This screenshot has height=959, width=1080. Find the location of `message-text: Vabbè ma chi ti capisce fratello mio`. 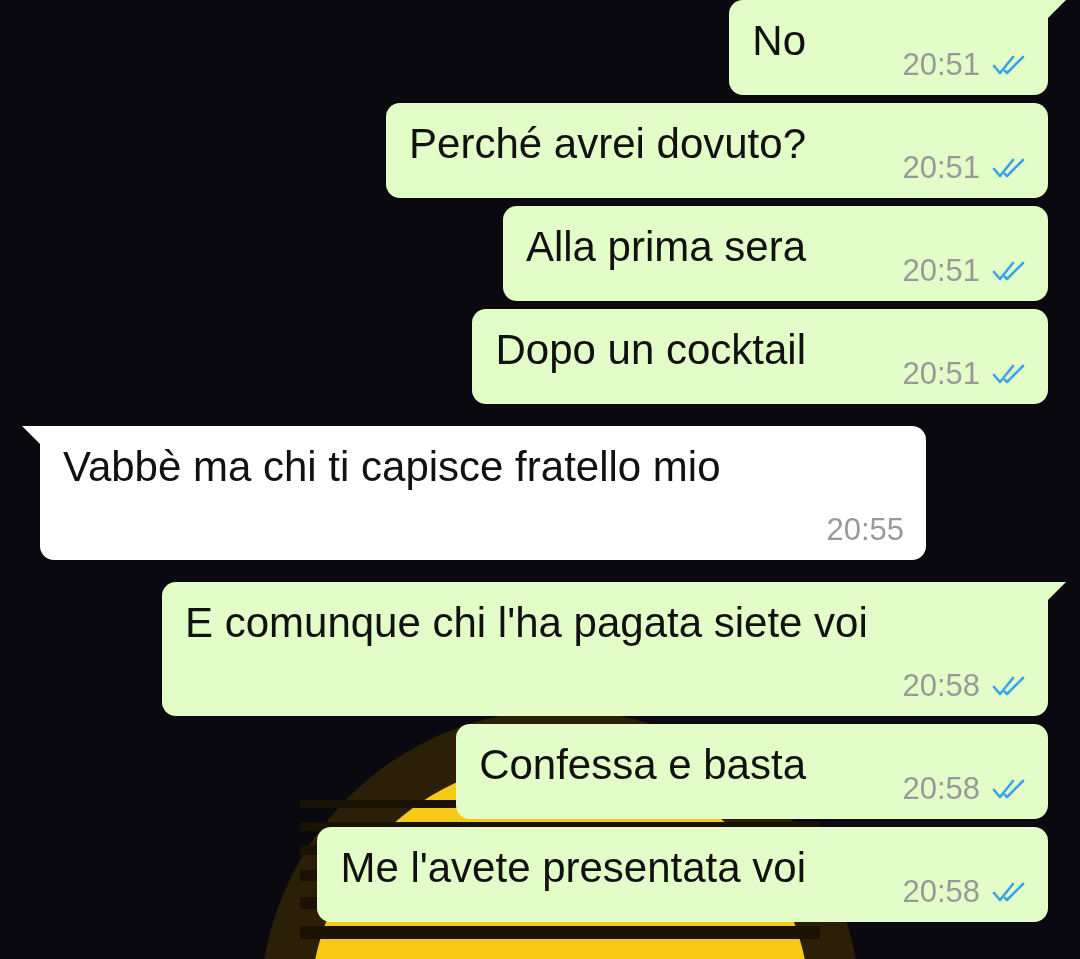

message-text: Vabbè ma chi ti capisce fratello mio is located at coordinates (392, 467).